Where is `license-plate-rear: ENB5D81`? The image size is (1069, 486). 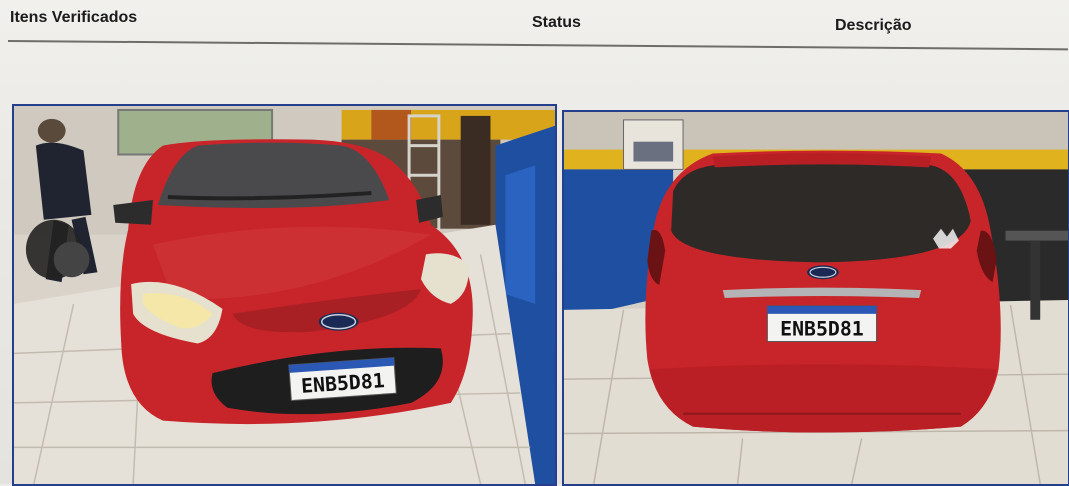 license-plate-rear: ENB5D81 is located at coordinates (822, 324).